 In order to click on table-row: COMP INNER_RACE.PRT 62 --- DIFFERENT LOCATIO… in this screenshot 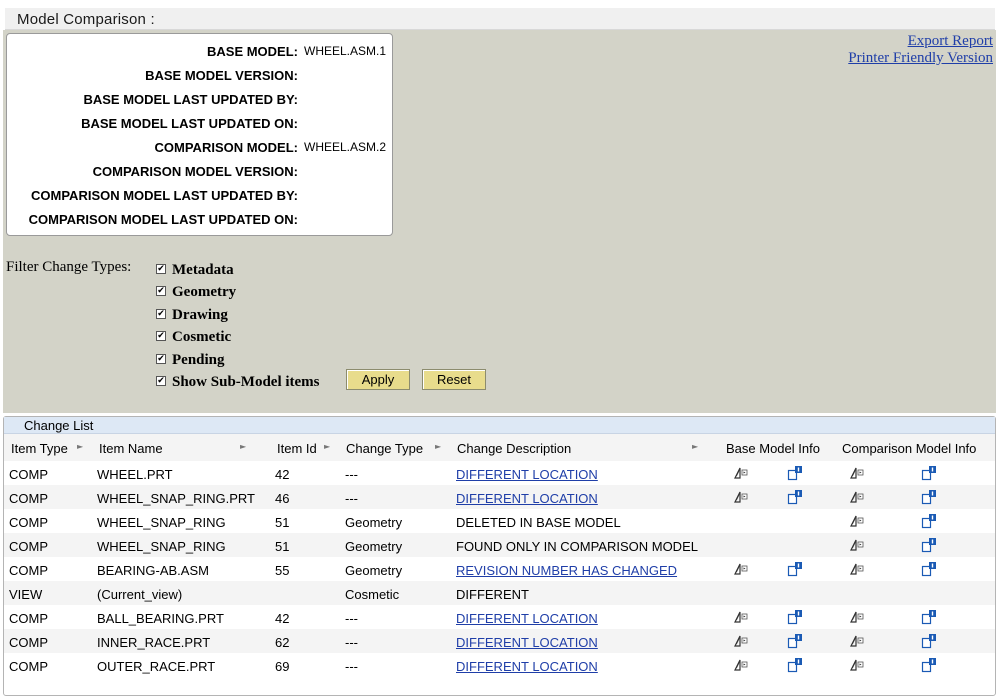, I will do `click(499, 641)`.